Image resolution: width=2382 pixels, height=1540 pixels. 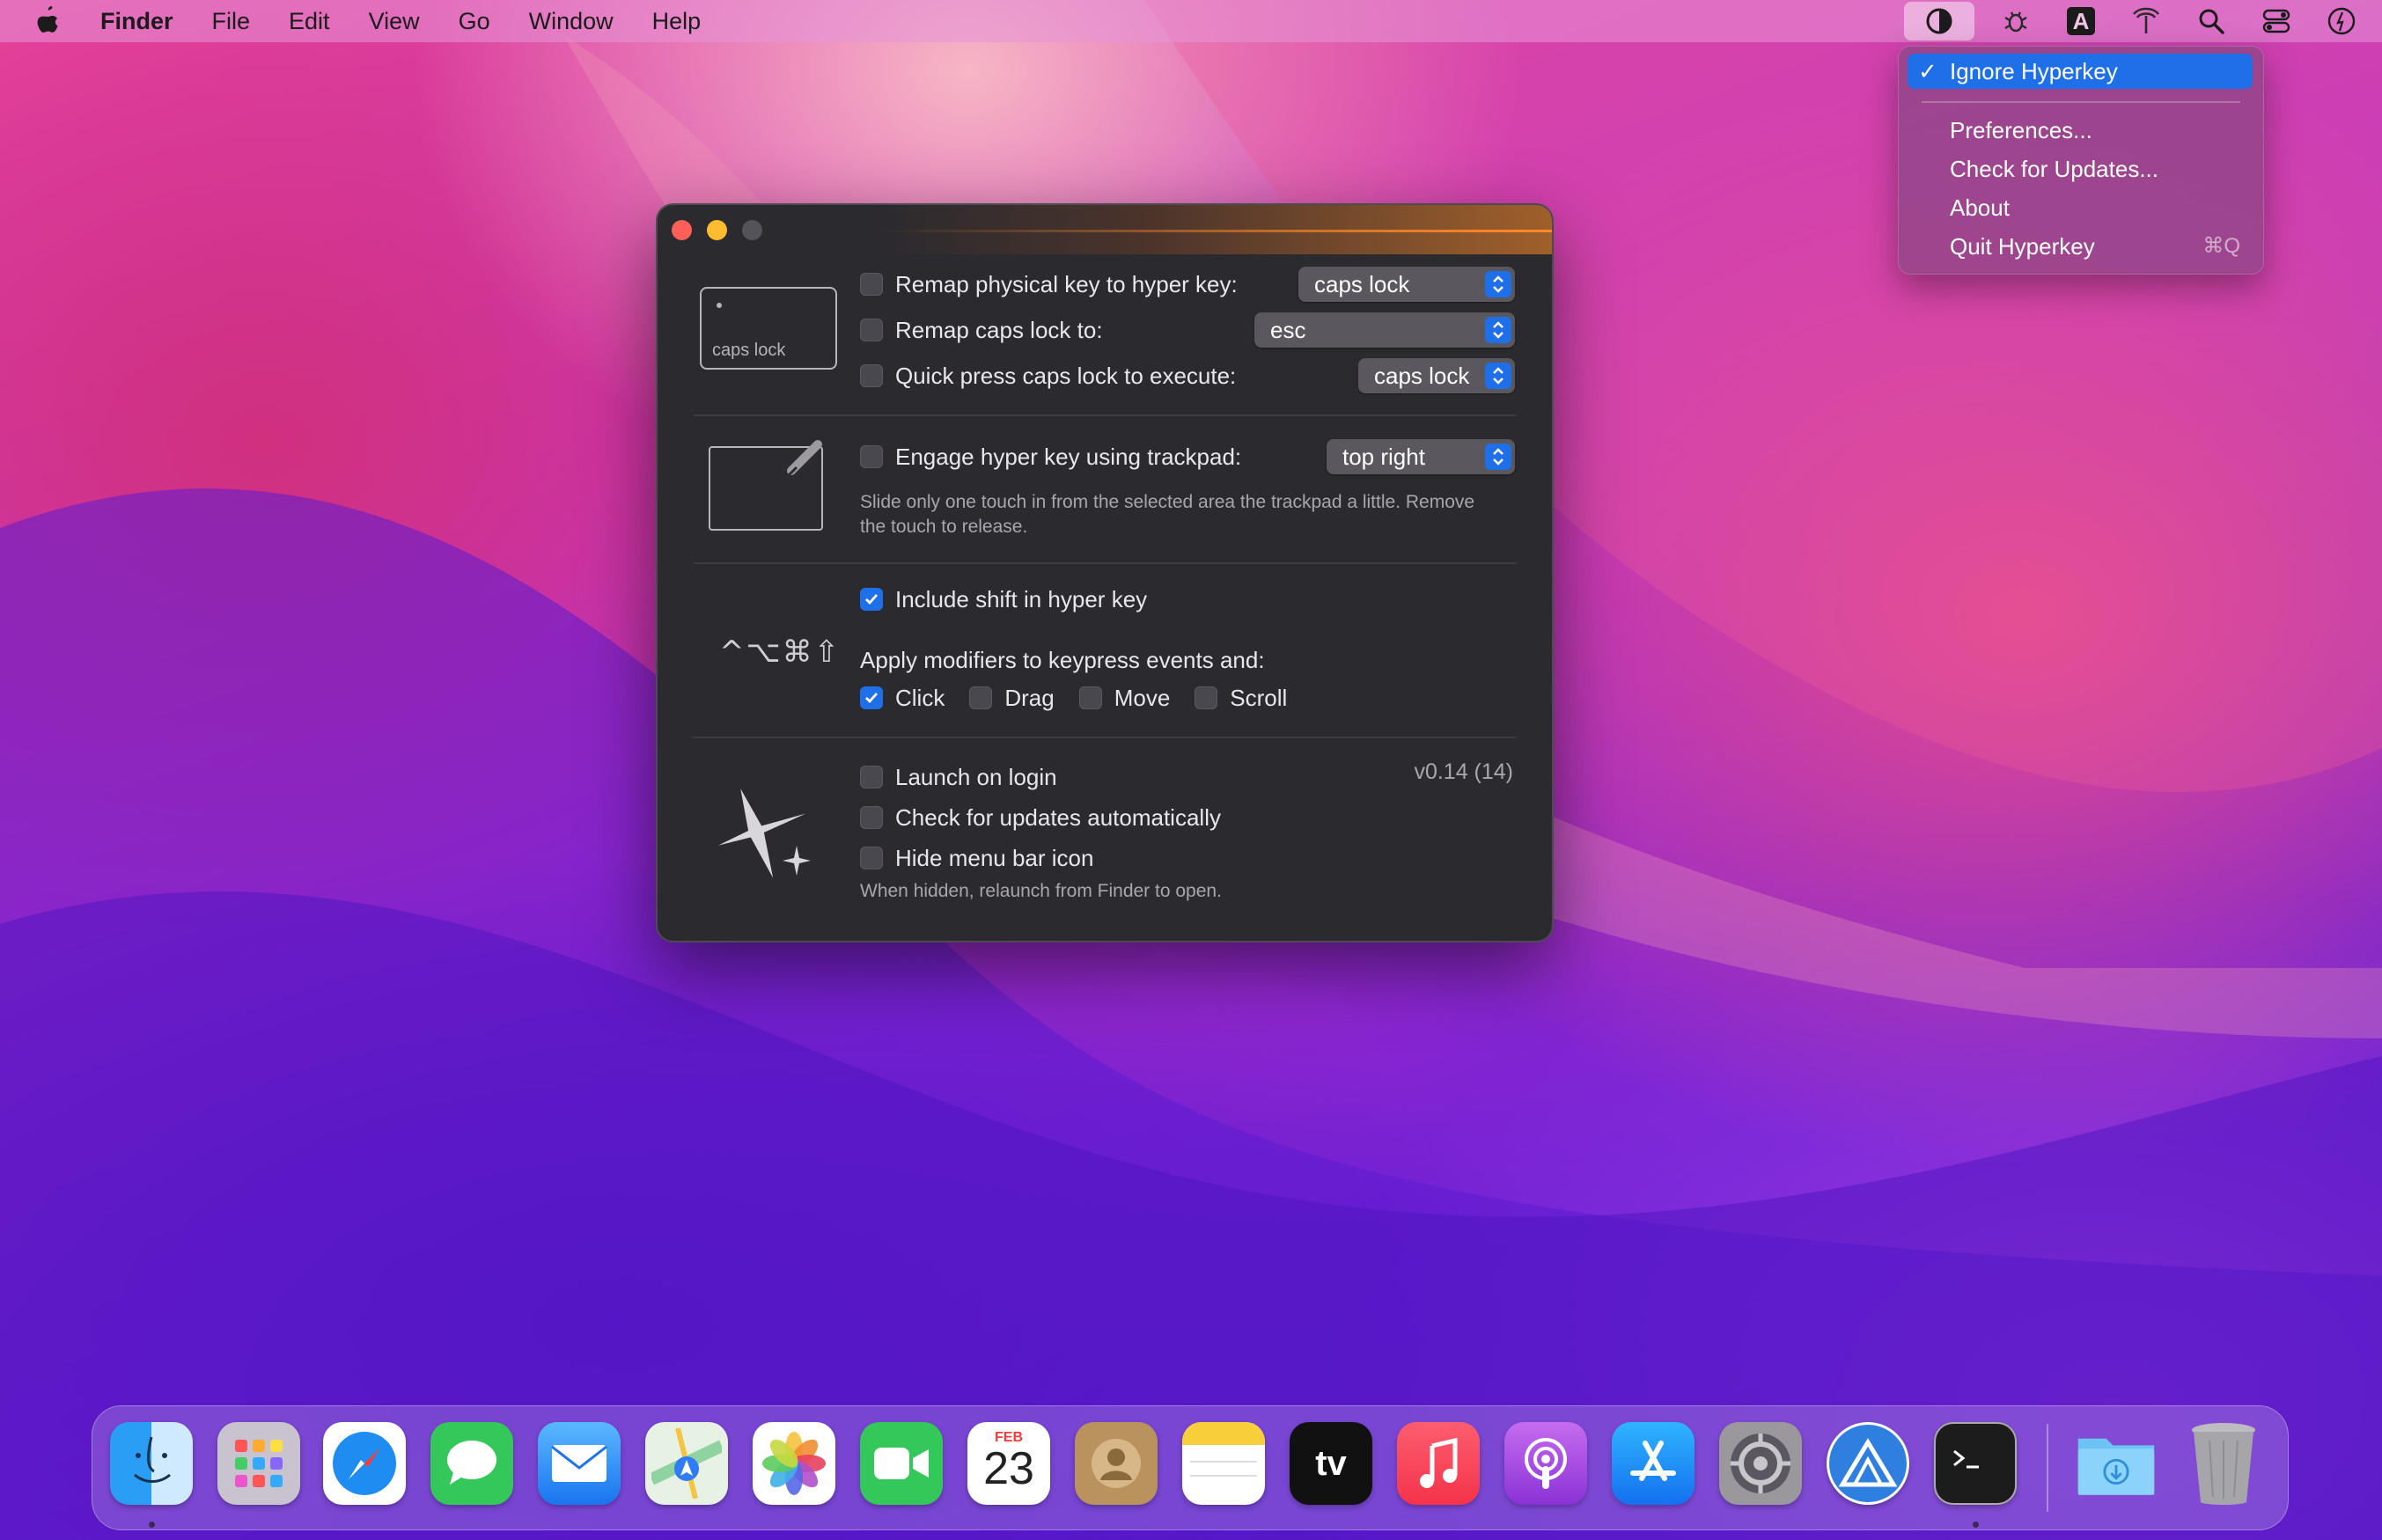 I want to click on quit-shortcut: ⌘Q, so click(x=2221, y=246).